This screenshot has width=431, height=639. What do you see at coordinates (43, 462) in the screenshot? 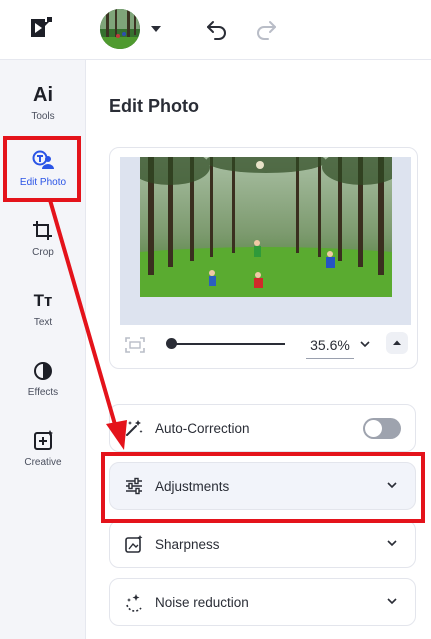
I see `rail-item-label: Creative` at bounding box center [43, 462].